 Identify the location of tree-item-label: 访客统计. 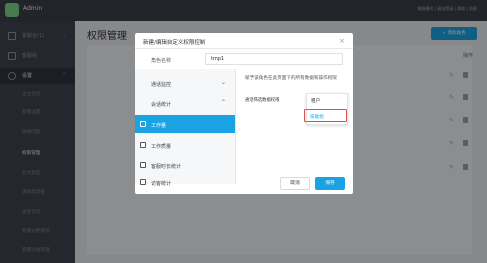
(161, 184).